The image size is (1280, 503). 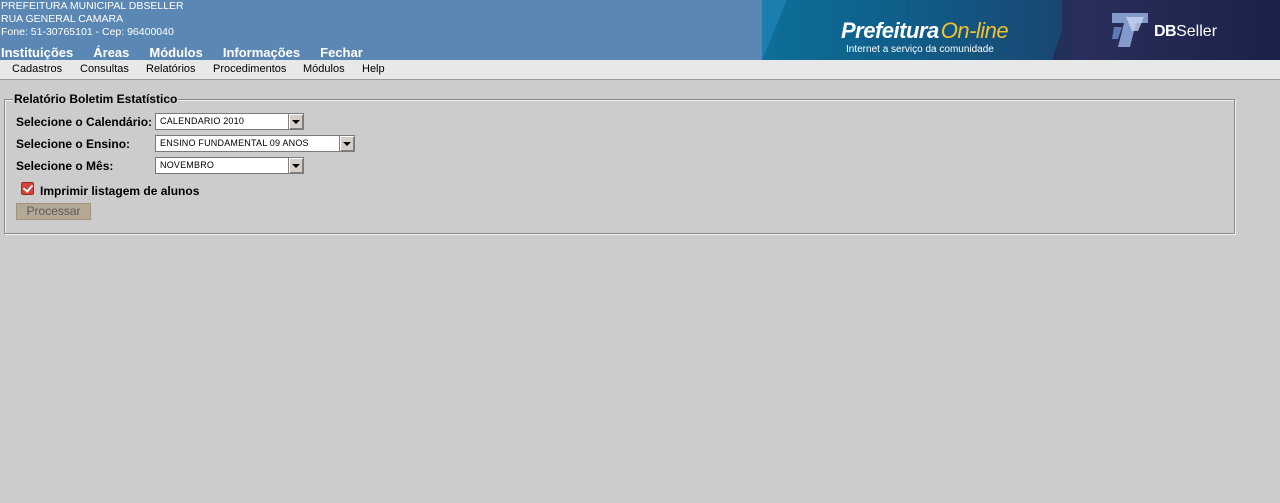 I want to click on ensino-label: Selecione o Ensino:, so click(x=73, y=144).